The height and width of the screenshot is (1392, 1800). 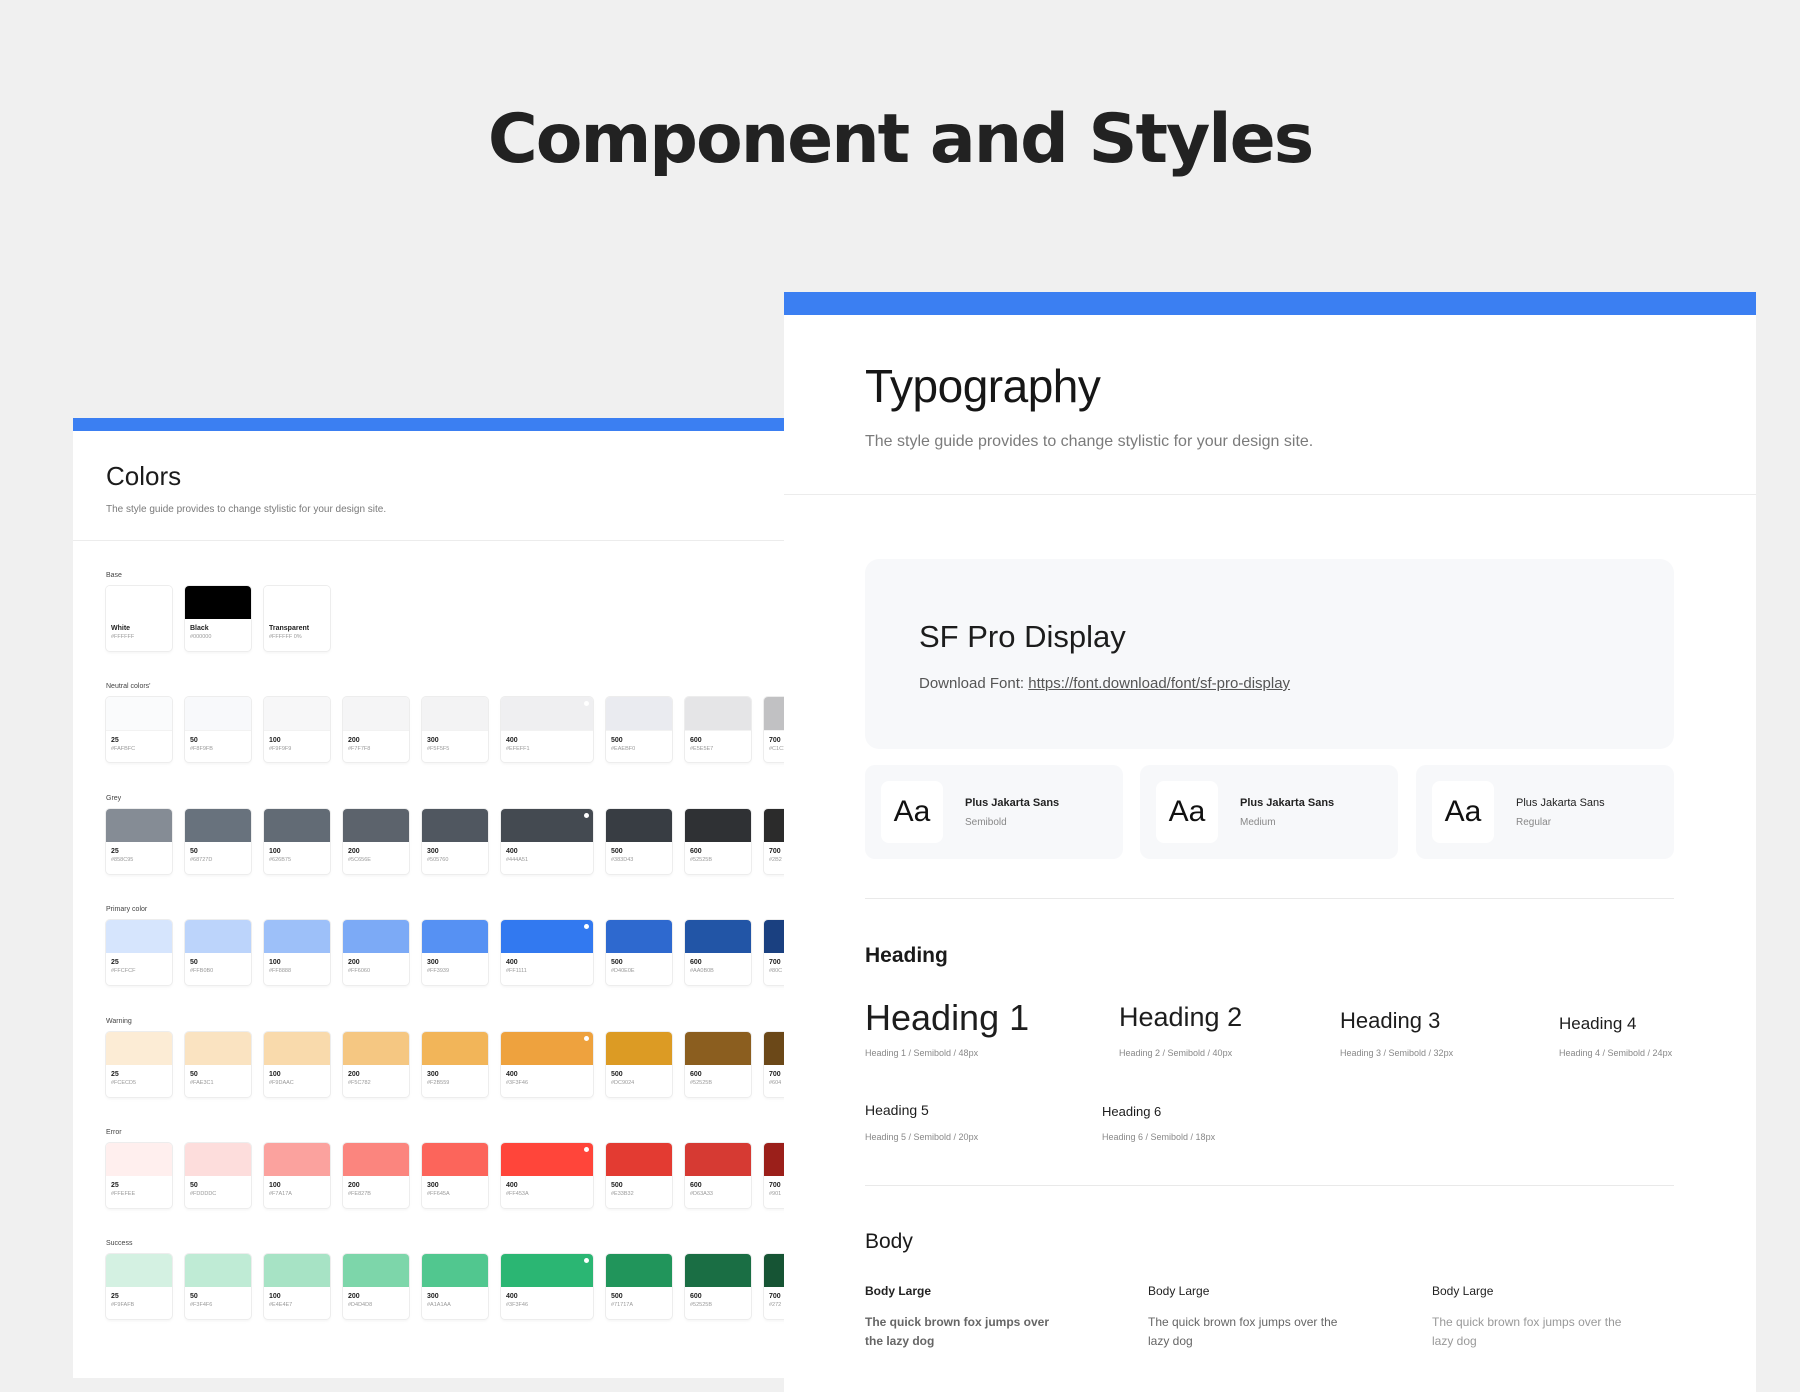 What do you see at coordinates (139, 729) in the screenshot?
I see `color-swatch: 25 #FAFBFC` at bounding box center [139, 729].